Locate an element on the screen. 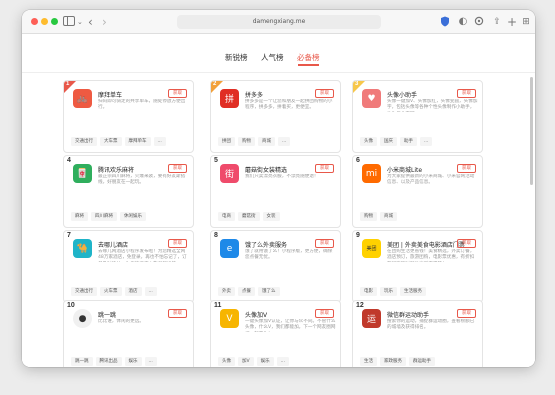  tag: 电商 is located at coordinates (226, 216).